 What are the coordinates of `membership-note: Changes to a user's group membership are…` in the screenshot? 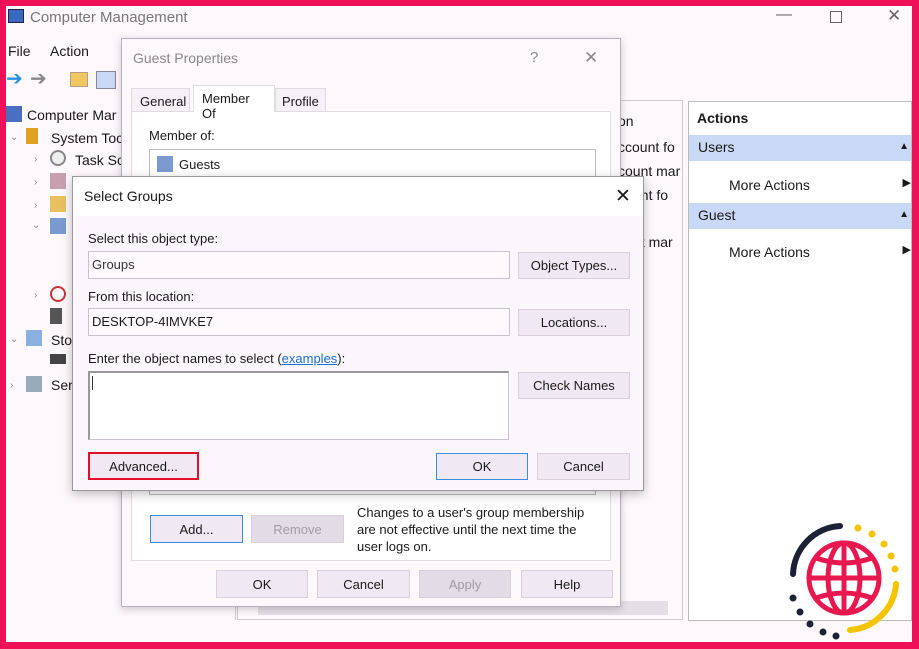 It's located at (471, 529).